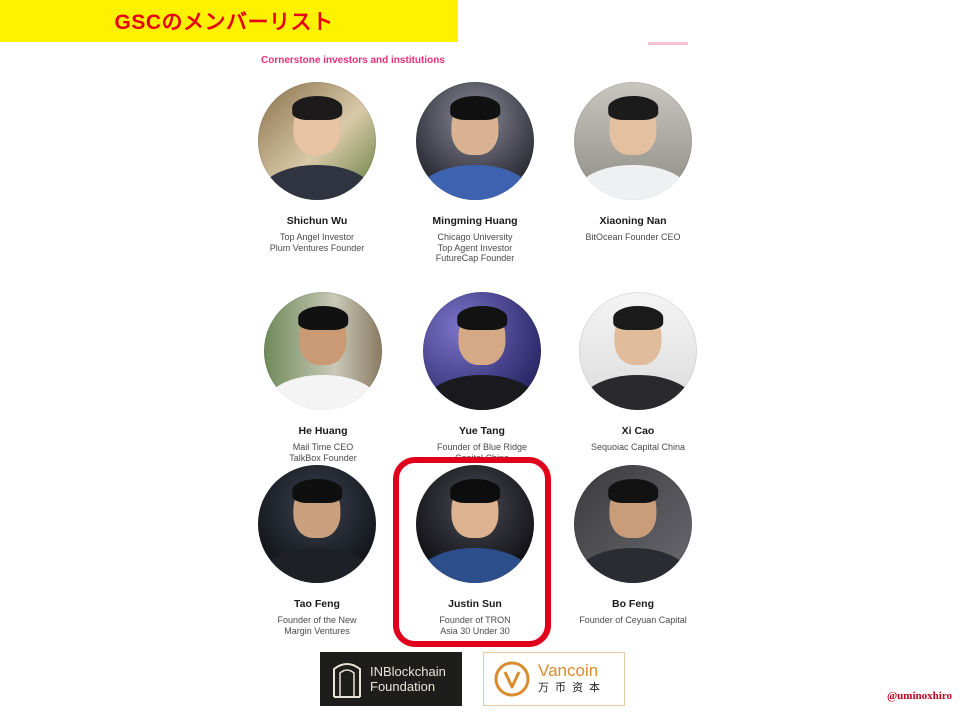  Describe the element at coordinates (475, 221) in the screenshot. I see `member-name: Mingming Huang` at that location.